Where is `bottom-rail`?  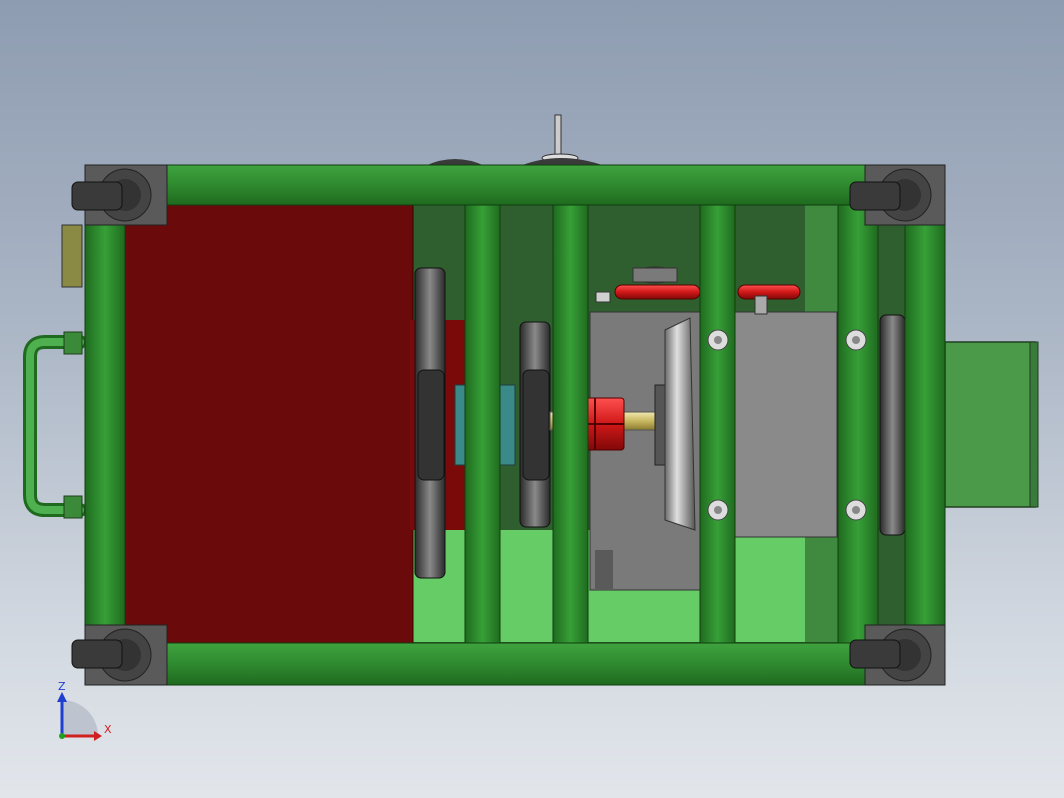 bottom-rail is located at coordinates (515, 664).